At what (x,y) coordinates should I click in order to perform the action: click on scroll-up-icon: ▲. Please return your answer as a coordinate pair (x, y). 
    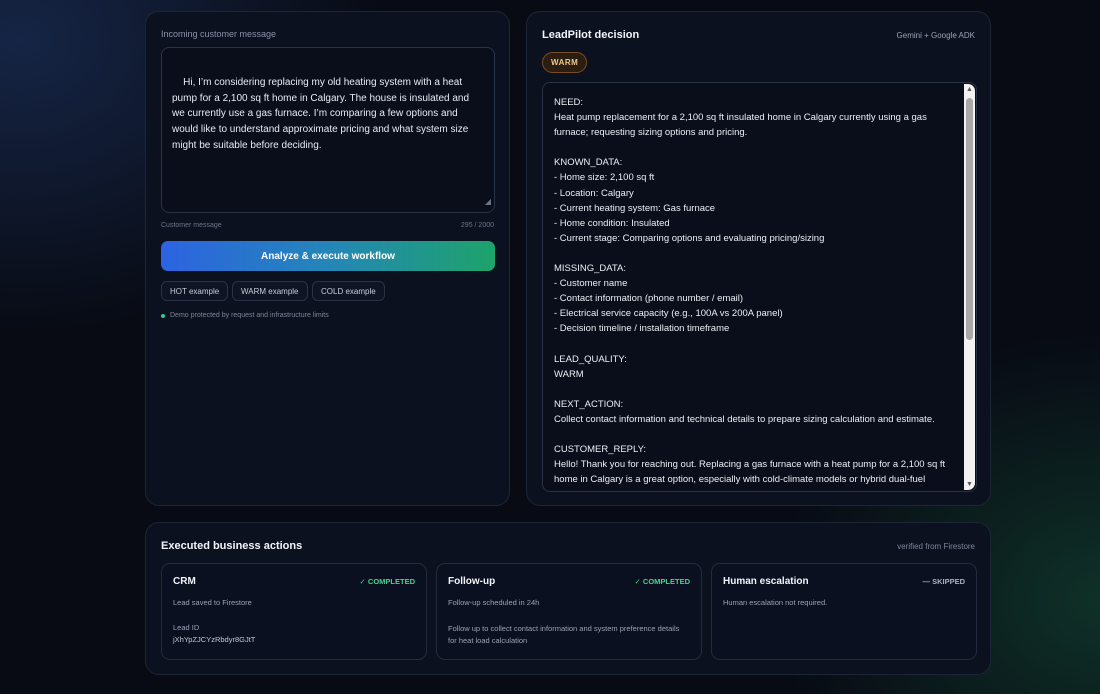
    Looking at the image, I should click on (969, 89).